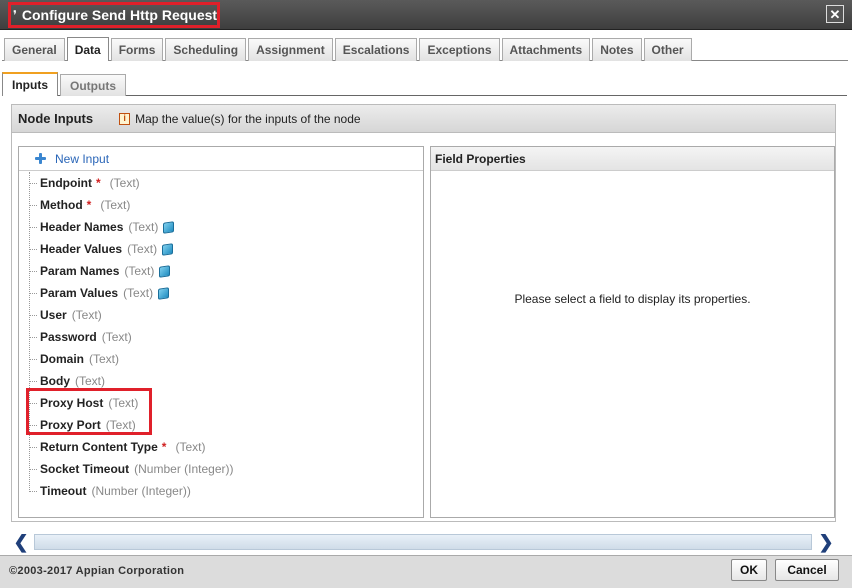  I want to click on input-item-body: Body (Text), so click(221, 381).